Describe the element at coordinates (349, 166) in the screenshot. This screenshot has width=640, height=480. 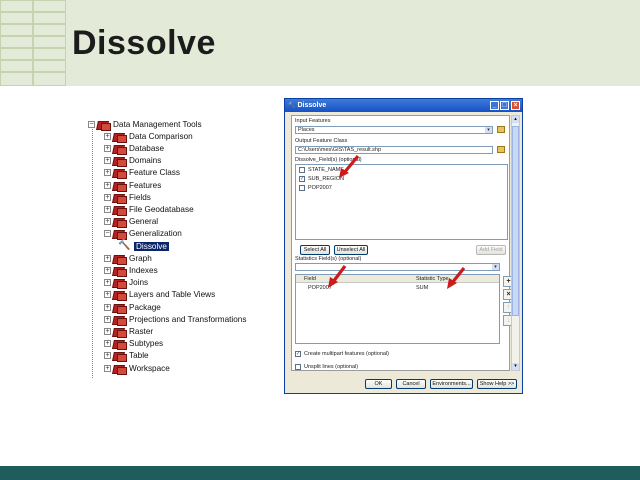
I see `annotation-arrow-sub-region` at that location.